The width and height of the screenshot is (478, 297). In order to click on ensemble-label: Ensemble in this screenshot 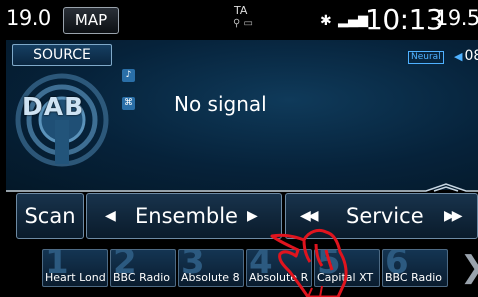, I will do `click(186, 216)`.